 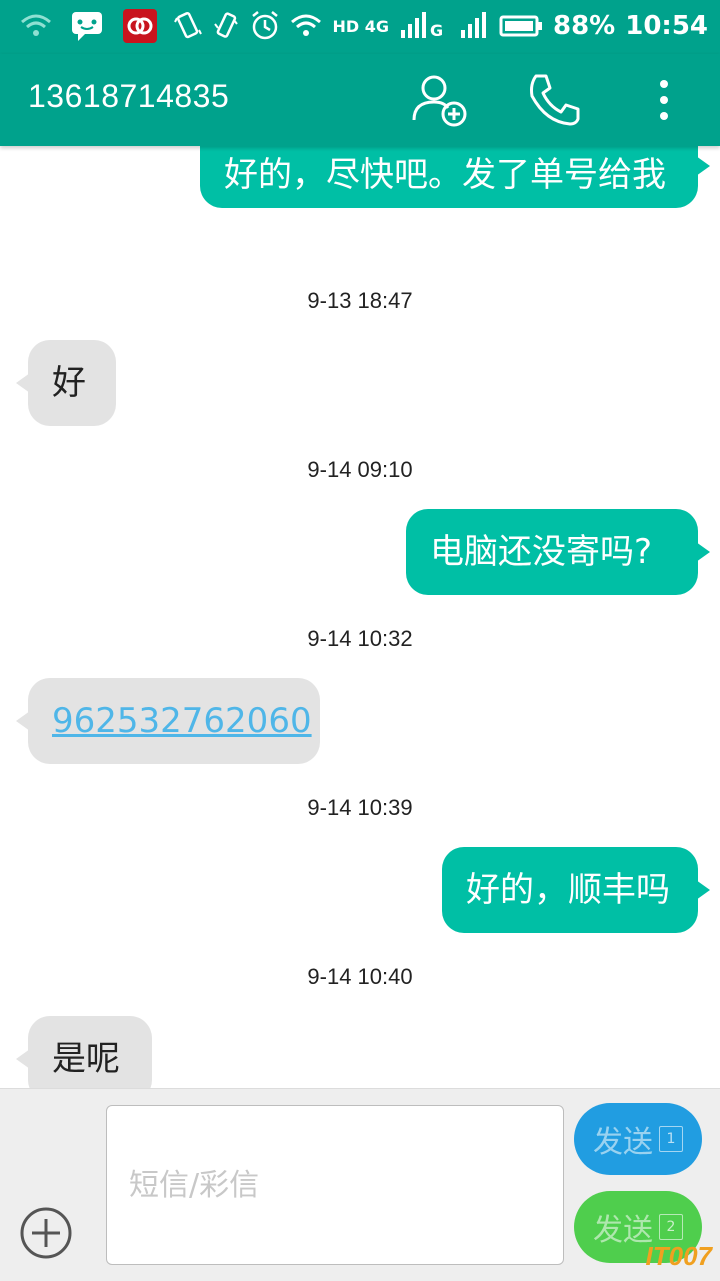 What do you see at coordinates (360, 469) in the screenshot?
I see `message-timestamp: 9-14 09:10` at bounding box center [360, 469].